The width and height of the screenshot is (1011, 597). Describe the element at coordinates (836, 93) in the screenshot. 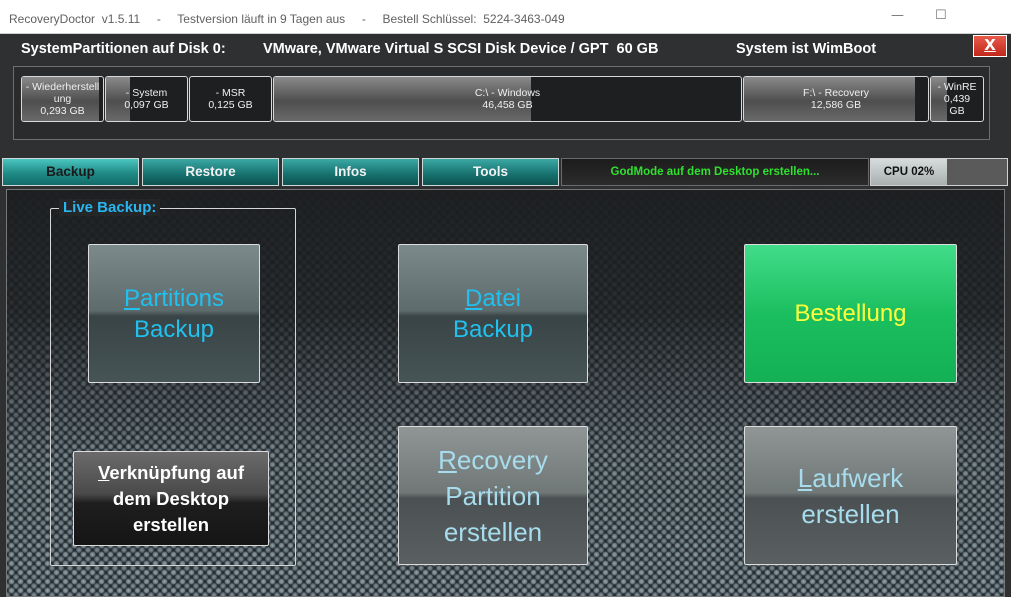

I see `partition-label: F:\ - Recovery` at that location.